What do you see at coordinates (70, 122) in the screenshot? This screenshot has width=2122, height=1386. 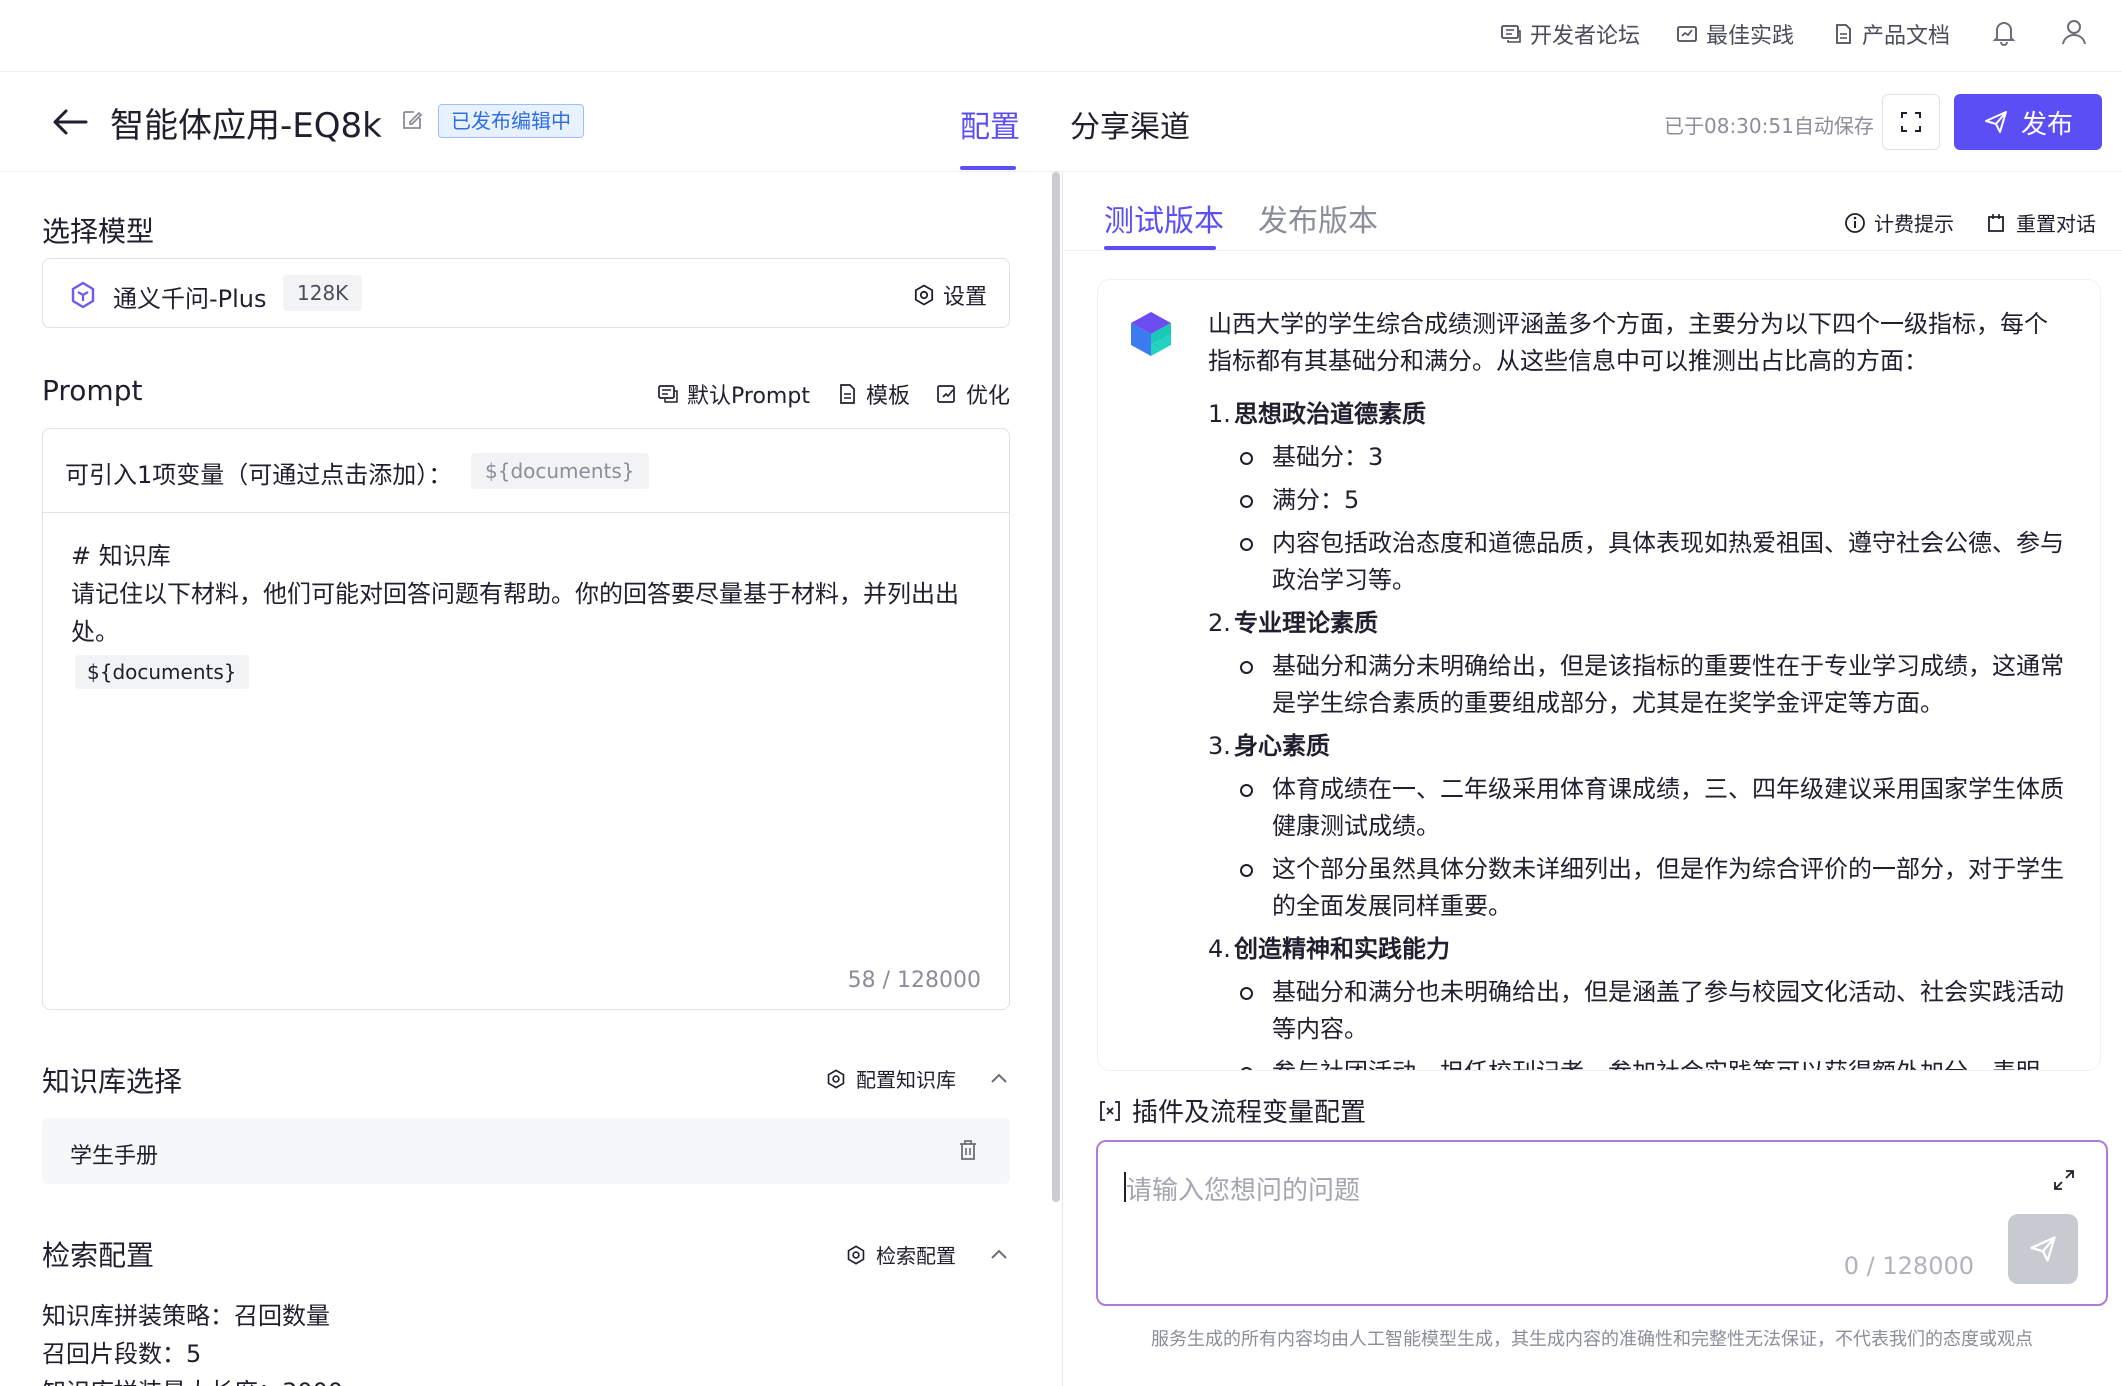 I see `back-arrow-icon` at bounding box center [70, 122].